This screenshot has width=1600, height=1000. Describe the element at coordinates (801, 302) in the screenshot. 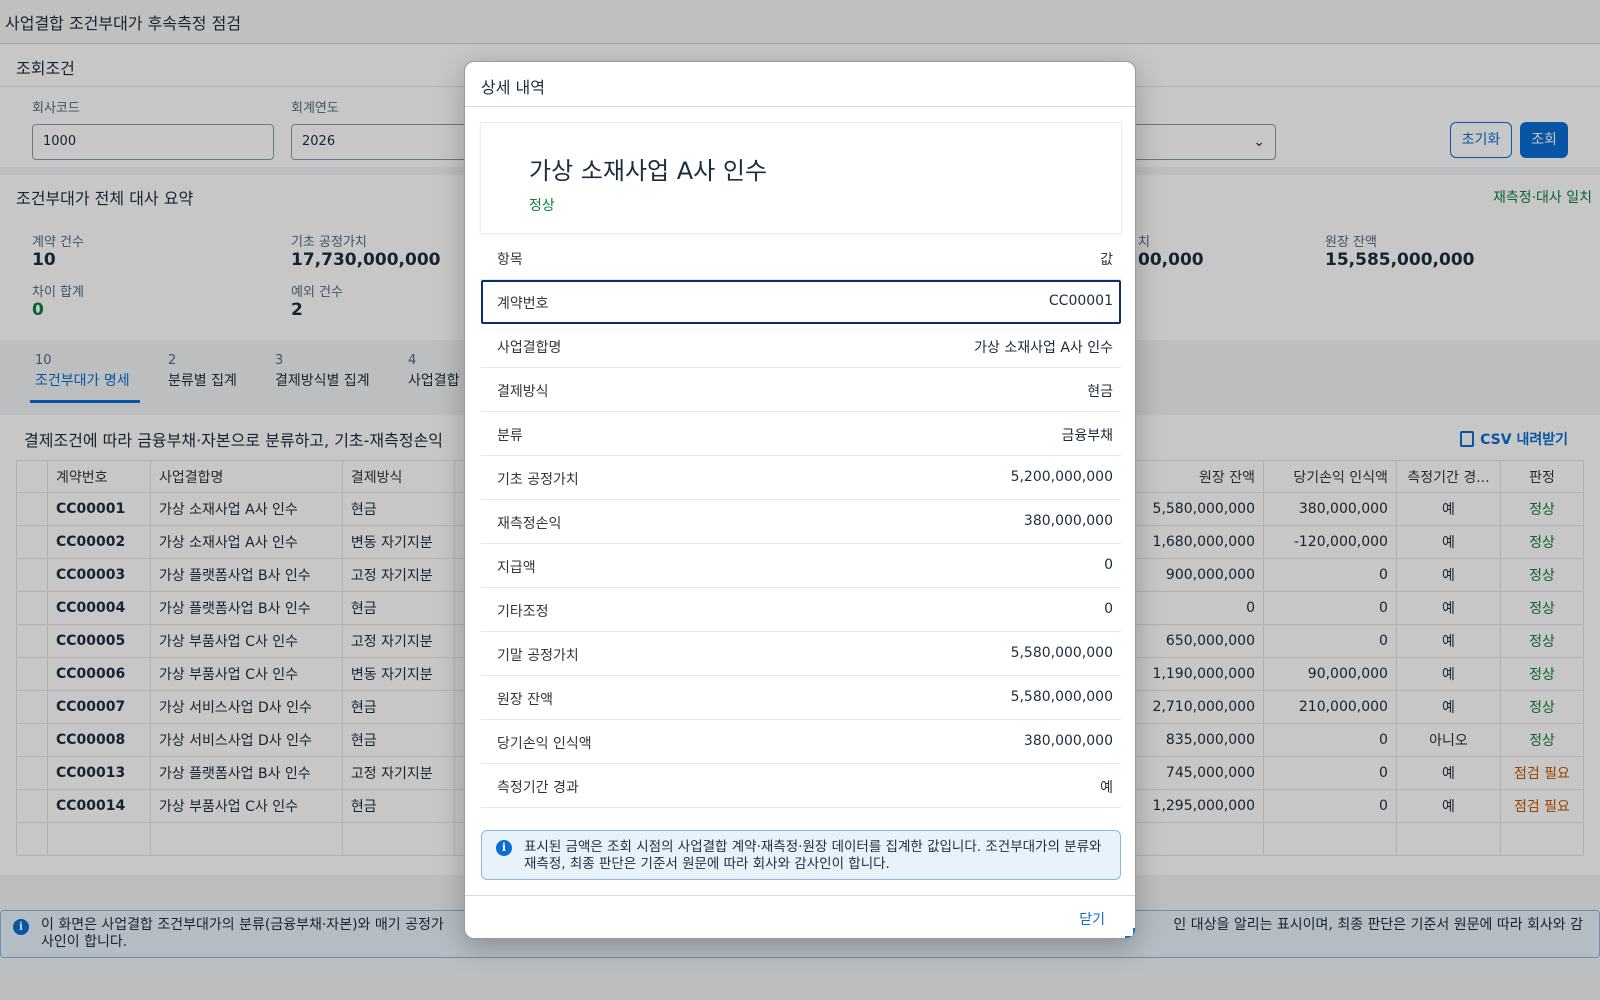

I see `detail-row: 계약번호 CC00001` at that location.